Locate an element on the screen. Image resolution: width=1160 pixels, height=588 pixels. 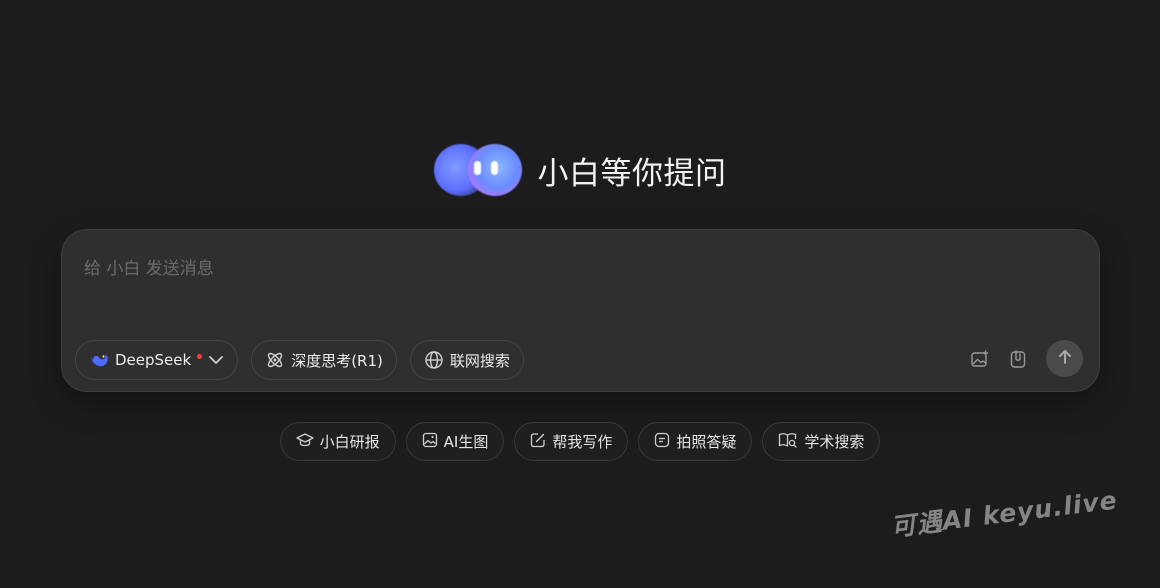
quick-action-writing: 帮我写作 is located at coordinates (571, 441).